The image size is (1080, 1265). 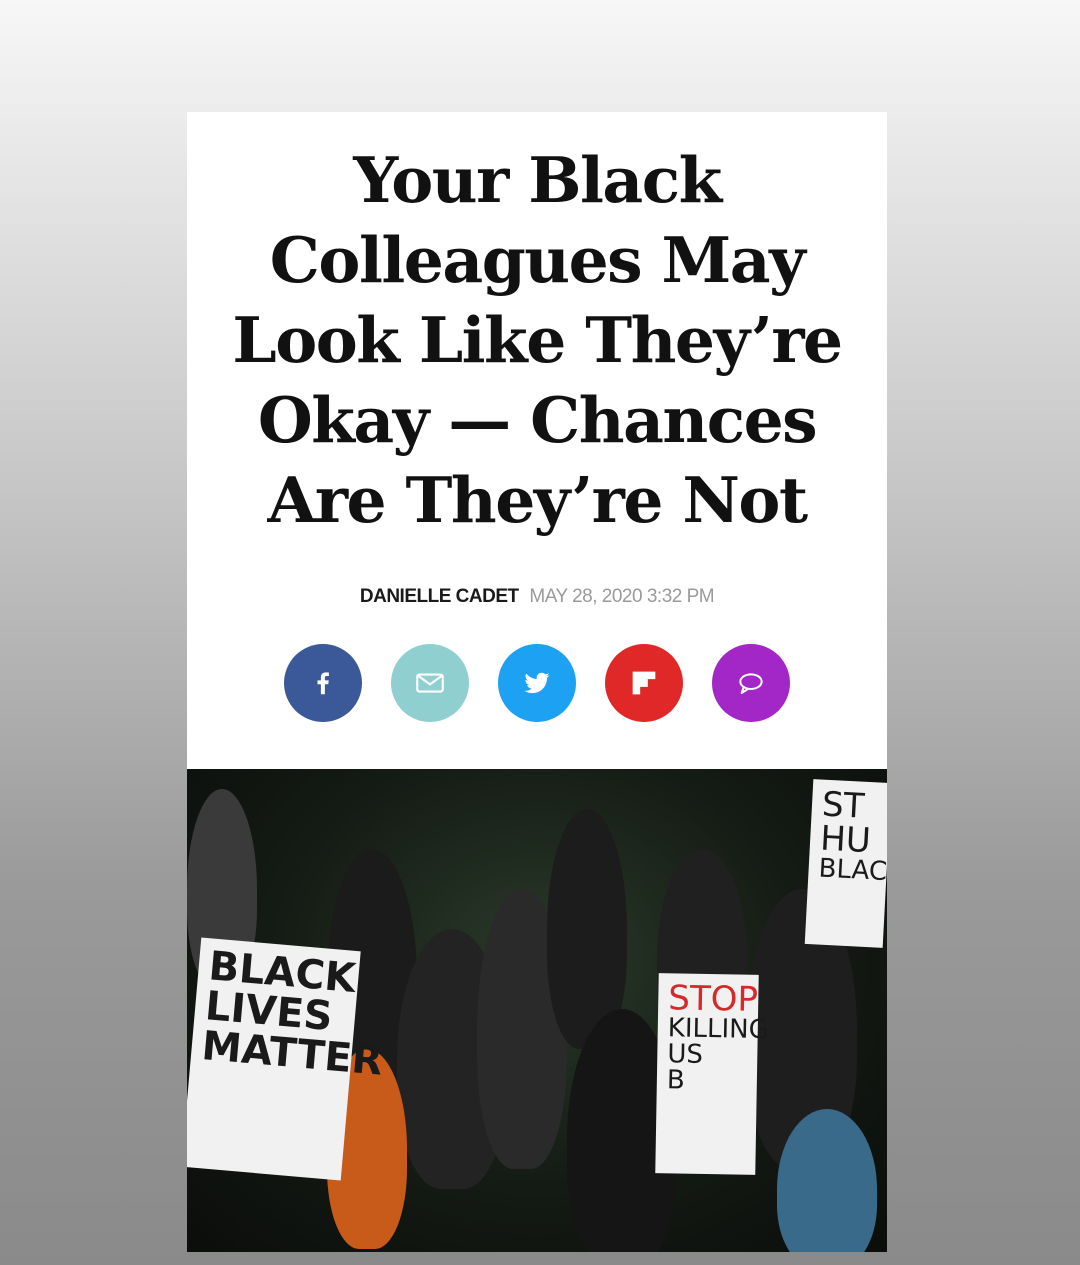 I want to click on mail-icon, so click(x=430, y=683).